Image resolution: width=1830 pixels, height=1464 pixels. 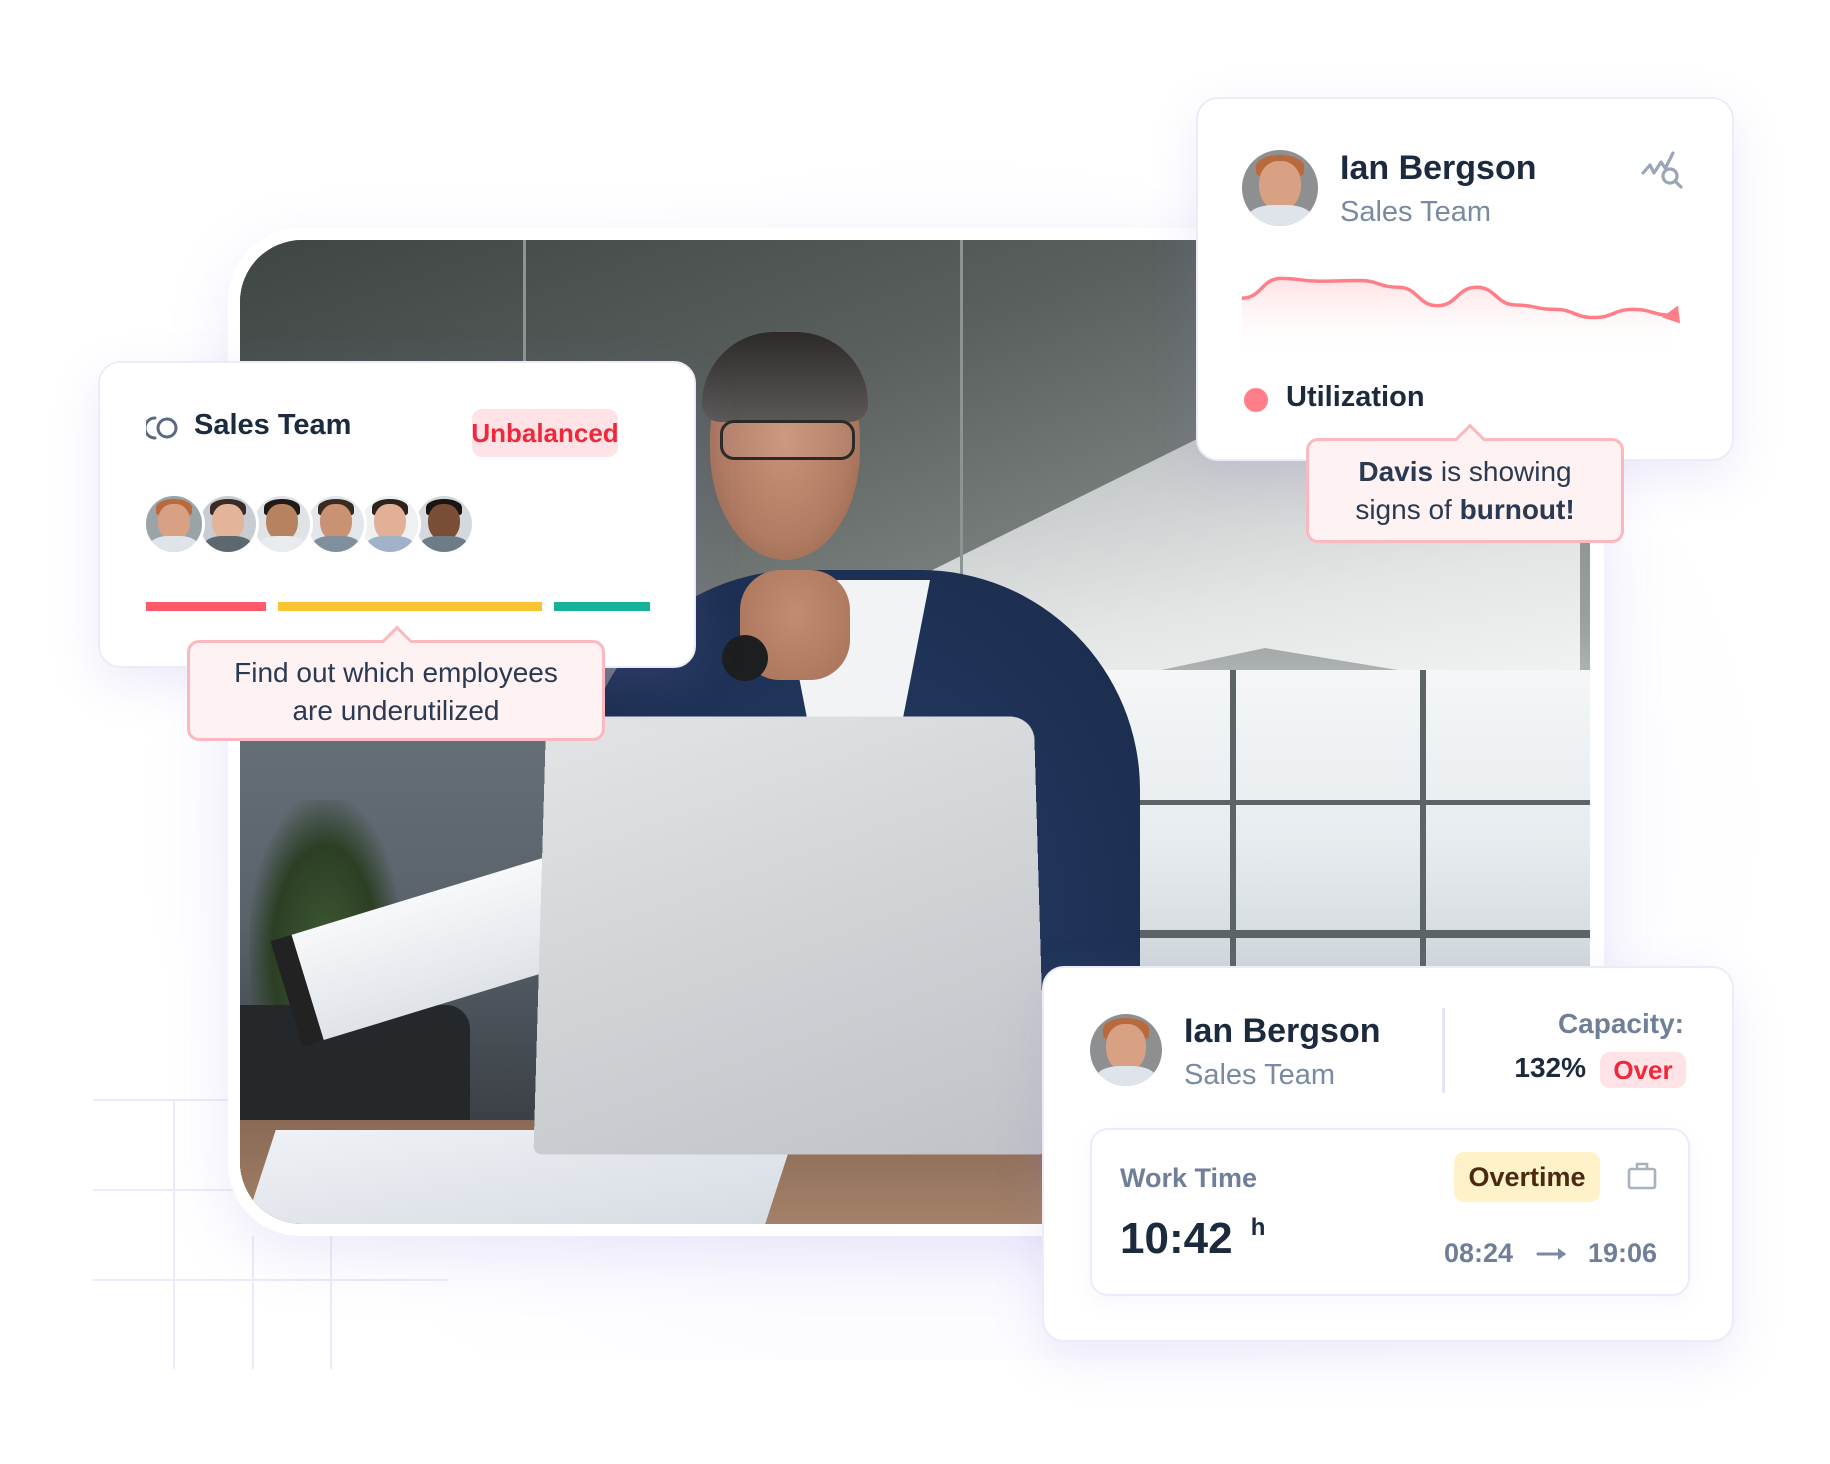 What do you see at coordinates (1457, 318) in the screenshot?
I see `trend-area` at bounding box center [1457, 318].